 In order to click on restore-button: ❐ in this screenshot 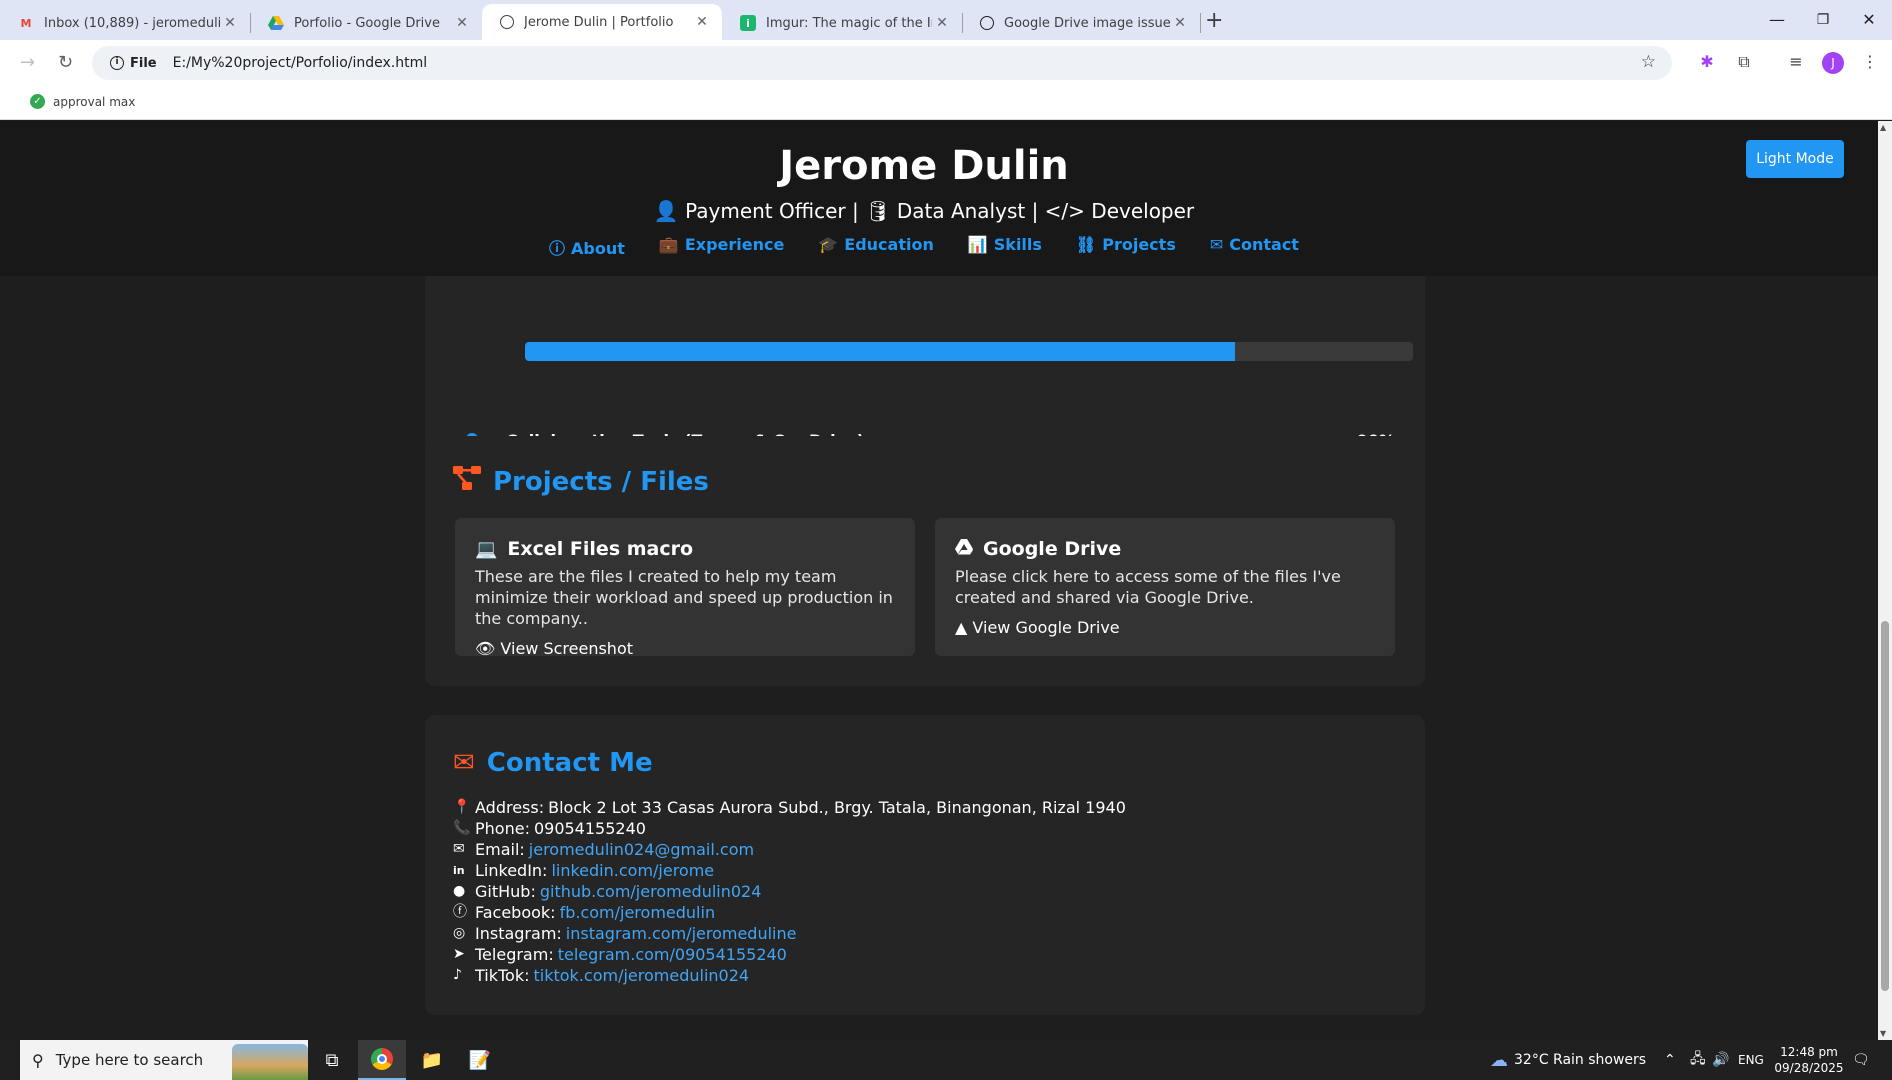, I will do `click(1823, 20)`.